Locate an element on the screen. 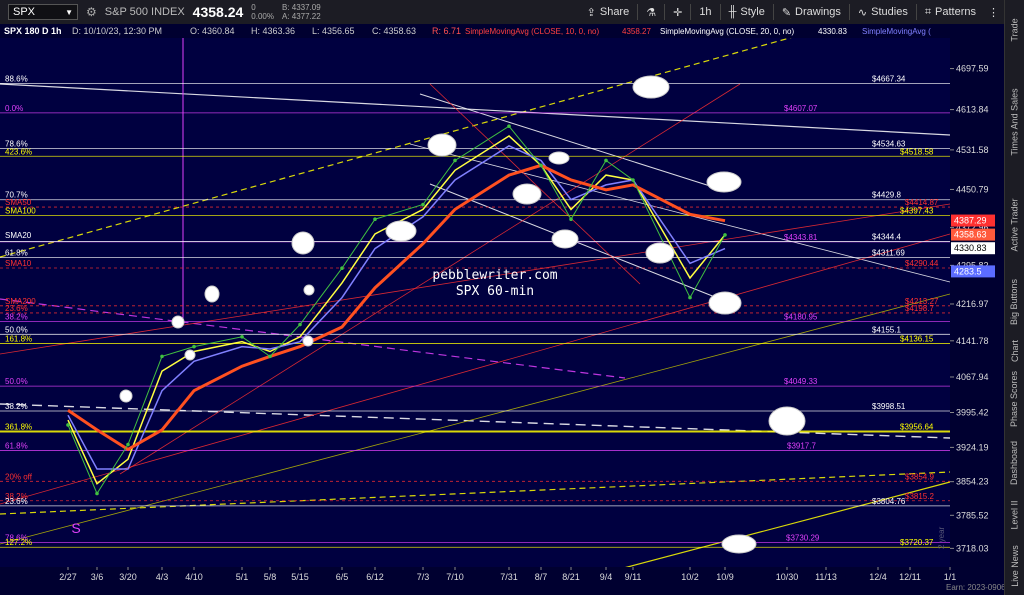 This screenshot has width=1024, height=595. x-tick-label: 11/13 is located at coordinates (826, 577).